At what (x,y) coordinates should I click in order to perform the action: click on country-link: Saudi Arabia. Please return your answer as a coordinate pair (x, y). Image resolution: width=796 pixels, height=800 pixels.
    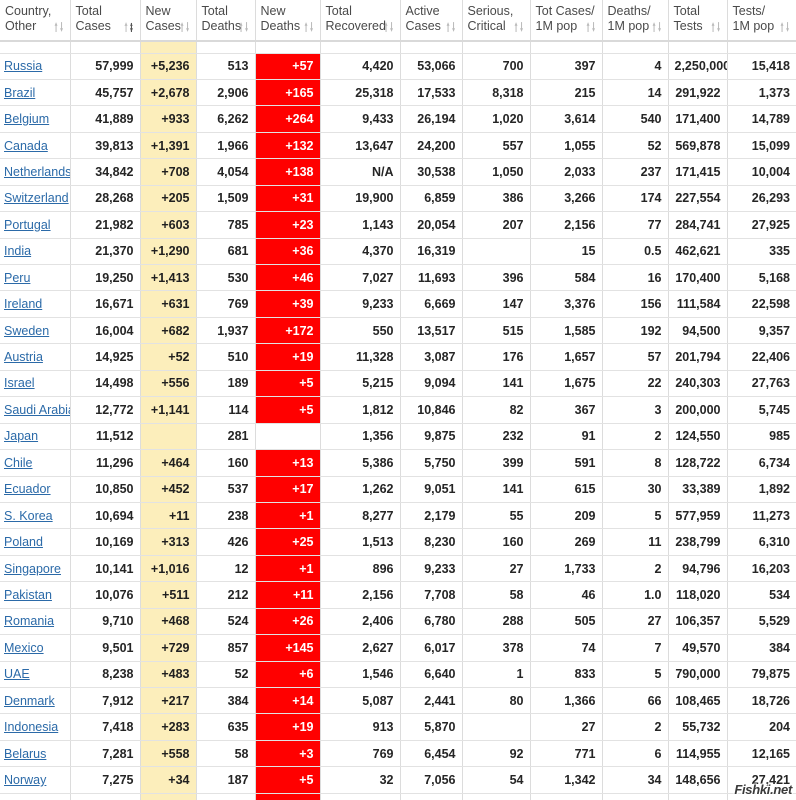
    Looking at the image, I should click on (36, 410).